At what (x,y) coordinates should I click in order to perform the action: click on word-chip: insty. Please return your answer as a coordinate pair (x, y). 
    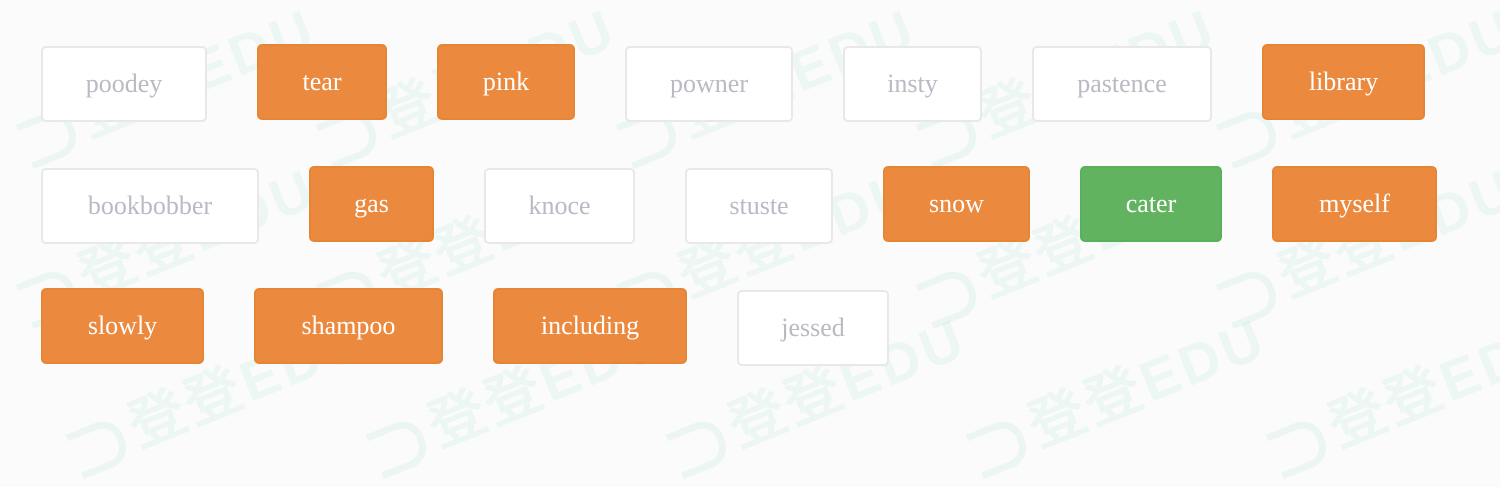
    Looking at the image, I should click on (912, 84).